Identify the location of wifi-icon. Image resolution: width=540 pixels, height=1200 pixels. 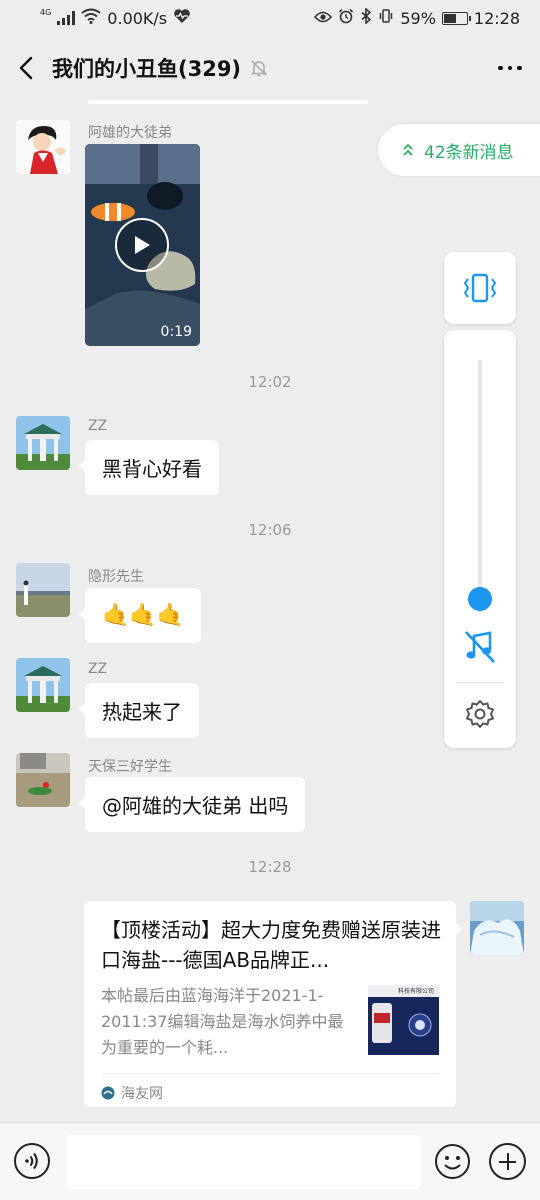
(91, 18).